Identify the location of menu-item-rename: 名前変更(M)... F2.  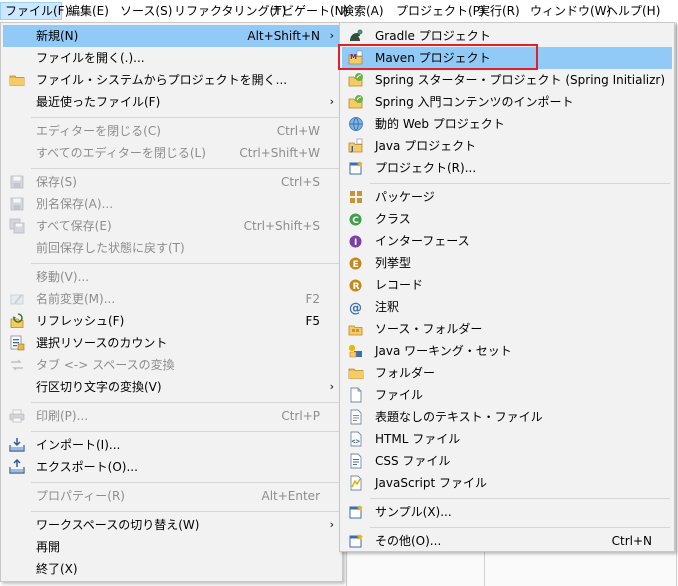
(171, 299).